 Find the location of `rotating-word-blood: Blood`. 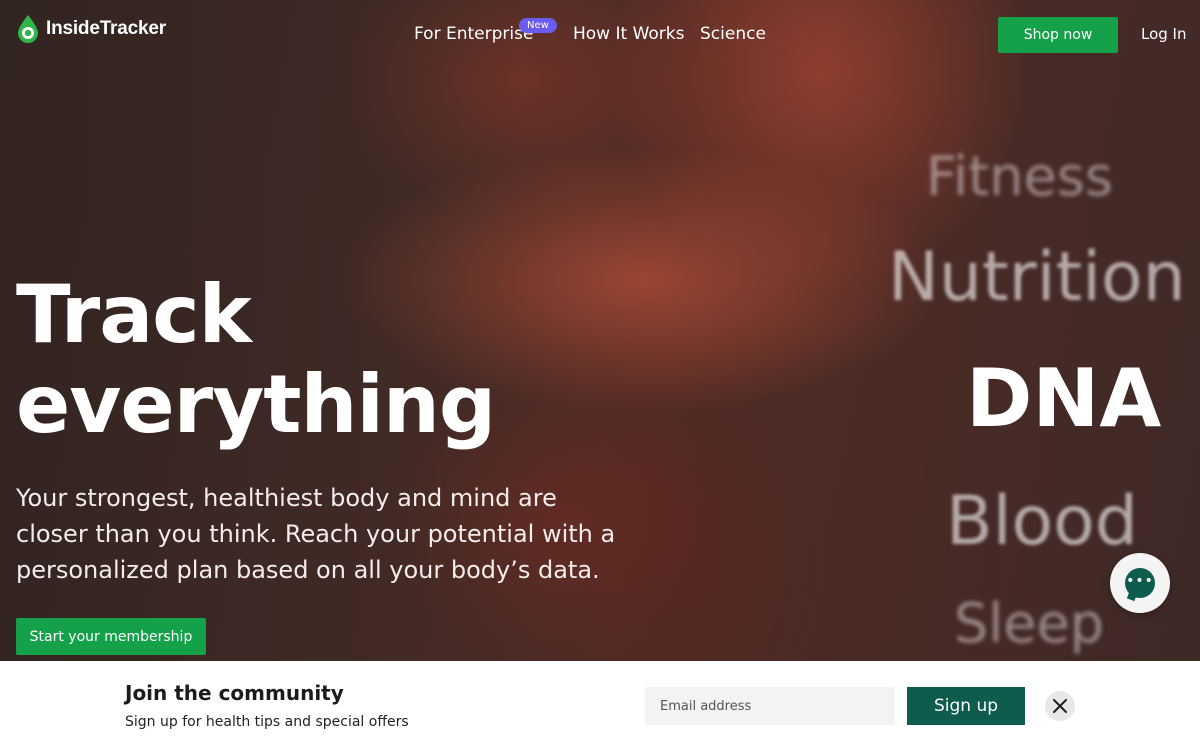

rotating-word-blood: Blood is located at coordinates (1042, 521).